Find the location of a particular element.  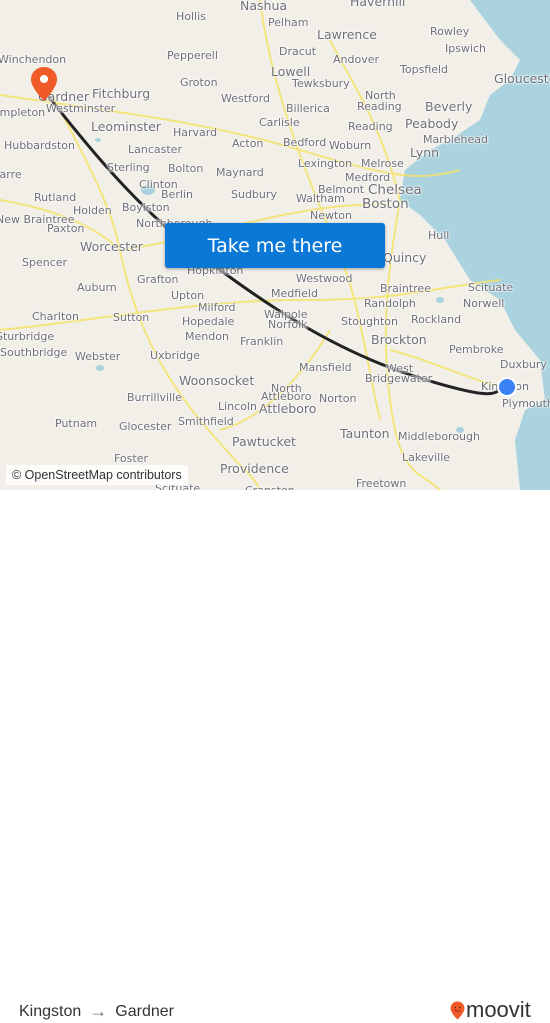

place-label: Lakeville is located at coordinates (426, 457).